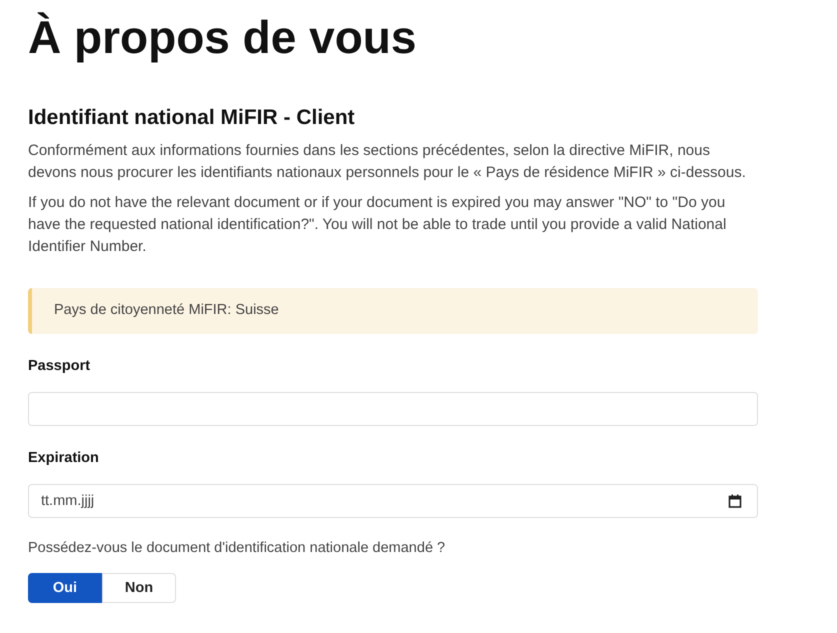  What do you see at coordinates (237, 548) in the screenshot?
I see `question-text: Possédez-vous le document d'identification nationale demandé ?` at bounding box center [237, 548].